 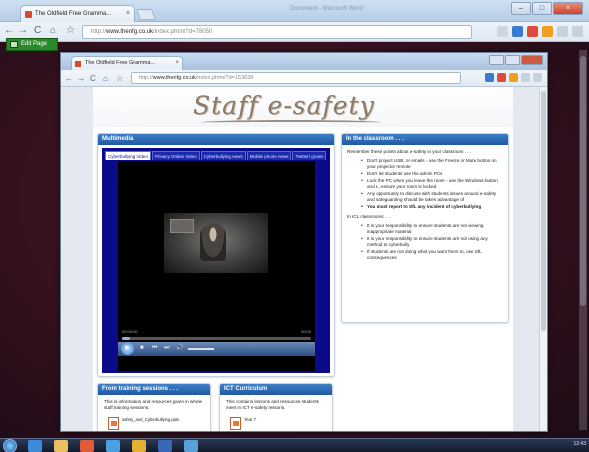 I want to click on url-domain: www.thenfg.co.uk, so click(x=130, y=32).